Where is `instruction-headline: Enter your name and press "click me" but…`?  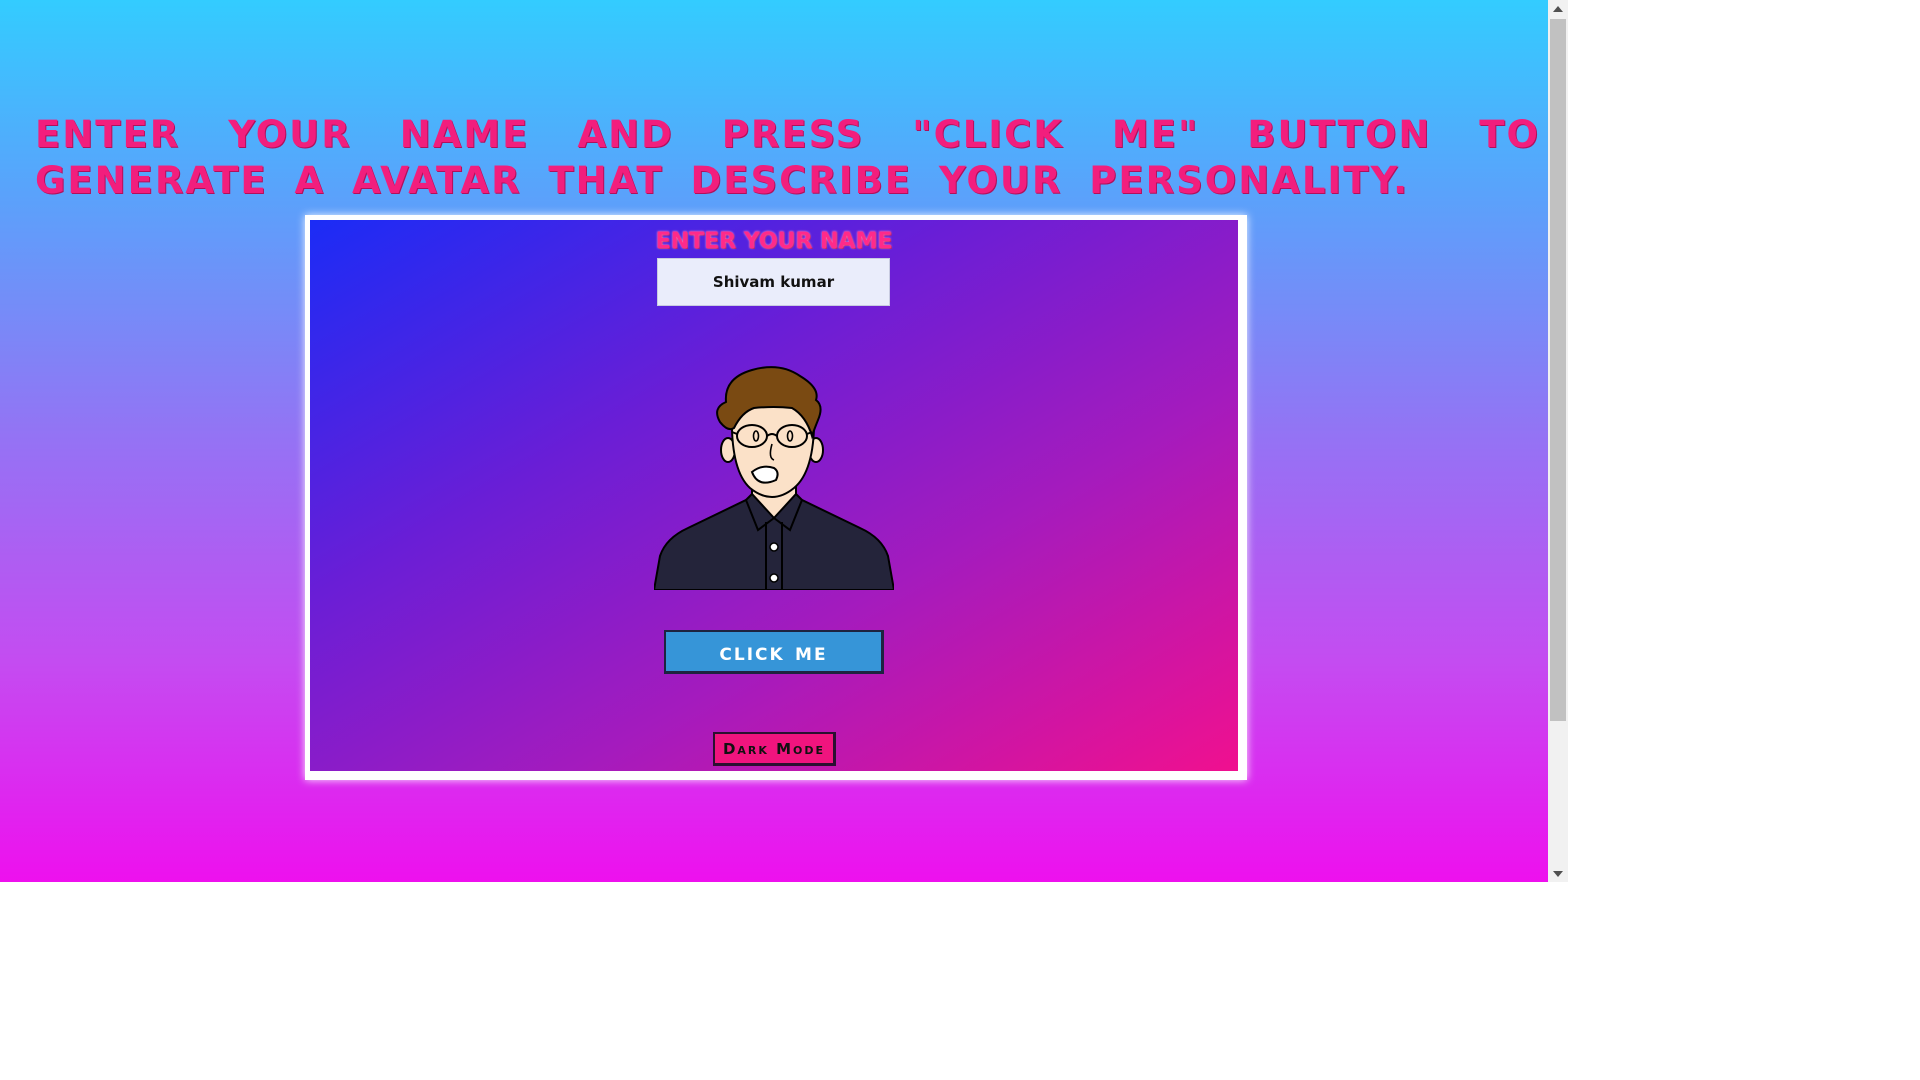
instruction-headline: Enter your name and press "click me" but… is located at coordinates (787, 157).